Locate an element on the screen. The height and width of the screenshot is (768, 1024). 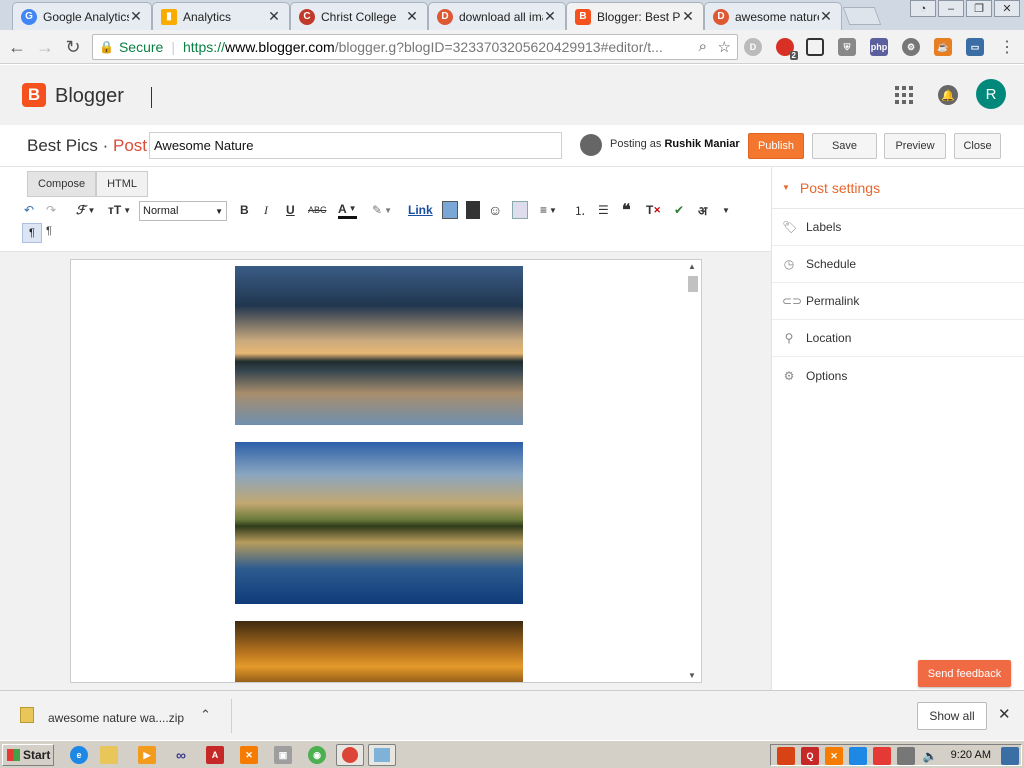
restore-button: ❐ is located at coordinates (979, 8).